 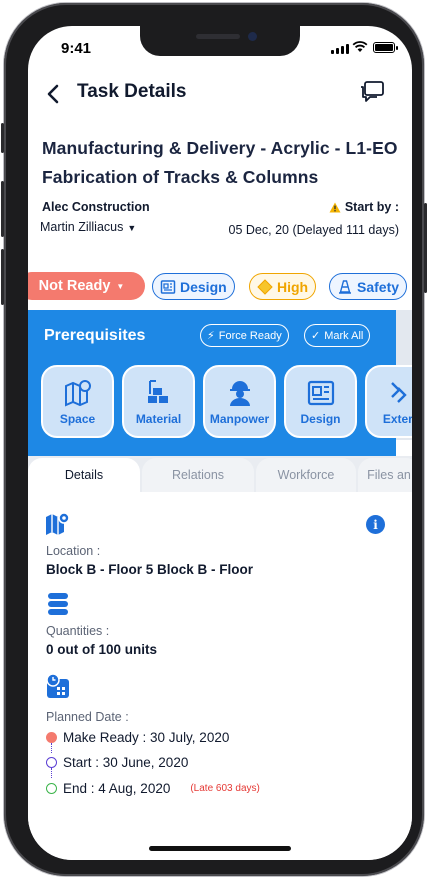 What do you see at coordinates (293, 286) in the screenshot?
I see `priority-tag-label: High` at bounding box center [293, 286].